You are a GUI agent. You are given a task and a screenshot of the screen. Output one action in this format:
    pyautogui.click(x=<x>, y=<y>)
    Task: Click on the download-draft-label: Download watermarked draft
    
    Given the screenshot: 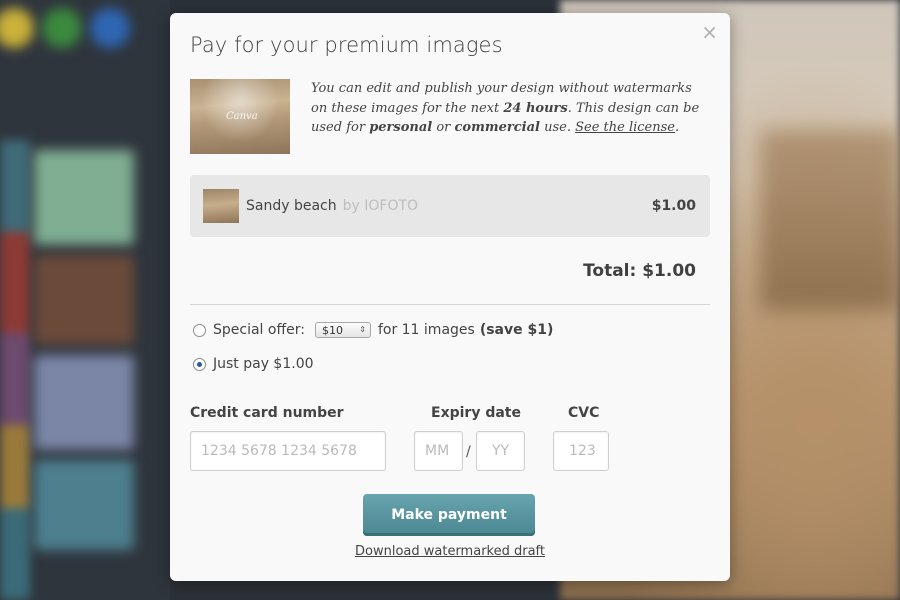 What is the action you would take?
    pyautogui.click(x=450, y=551)
    